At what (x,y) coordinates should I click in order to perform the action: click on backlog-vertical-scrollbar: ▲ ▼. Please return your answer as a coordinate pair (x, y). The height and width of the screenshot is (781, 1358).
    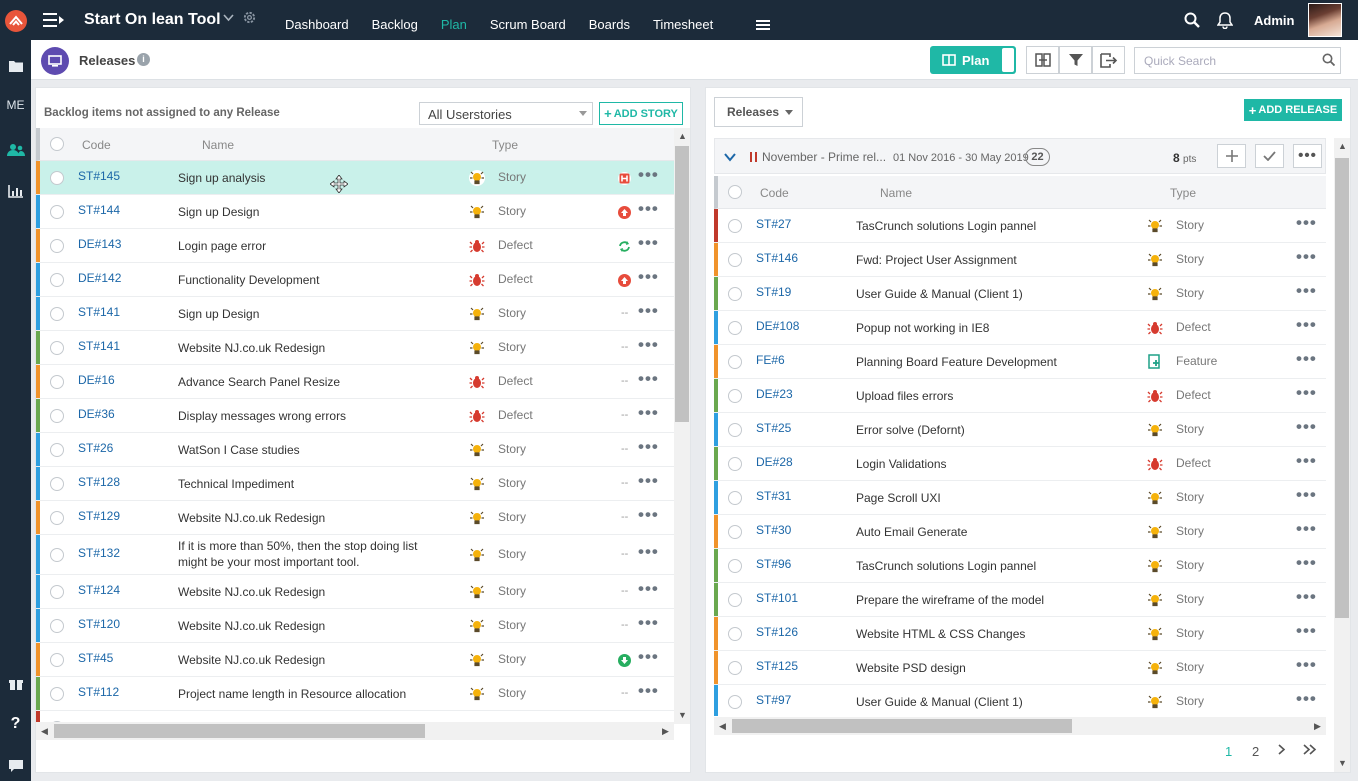
    Looking at the image, I should click on (682, 426).